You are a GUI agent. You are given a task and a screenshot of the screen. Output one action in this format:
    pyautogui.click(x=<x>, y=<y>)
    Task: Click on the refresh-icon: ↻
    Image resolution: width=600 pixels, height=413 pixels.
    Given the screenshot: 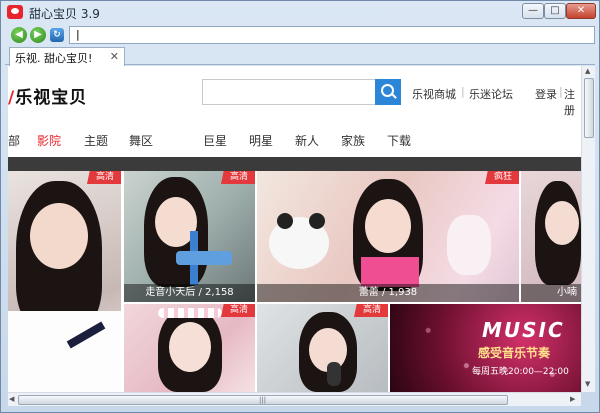 What is the action you would take?
    pyautogui.click(x=57, y=35)
    